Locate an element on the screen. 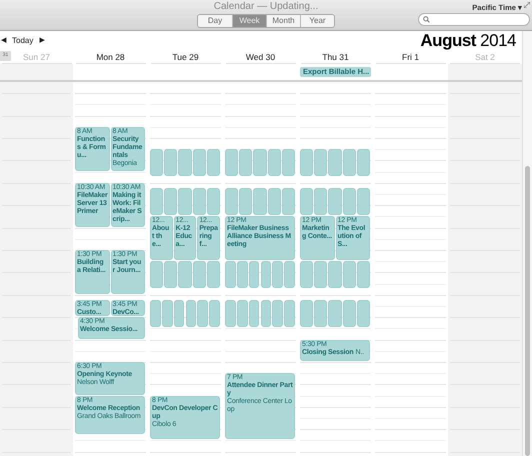 Image resolution: width=532 pixels, height=456 pixels. view-tab: Day is located at coordinates (215, 21).